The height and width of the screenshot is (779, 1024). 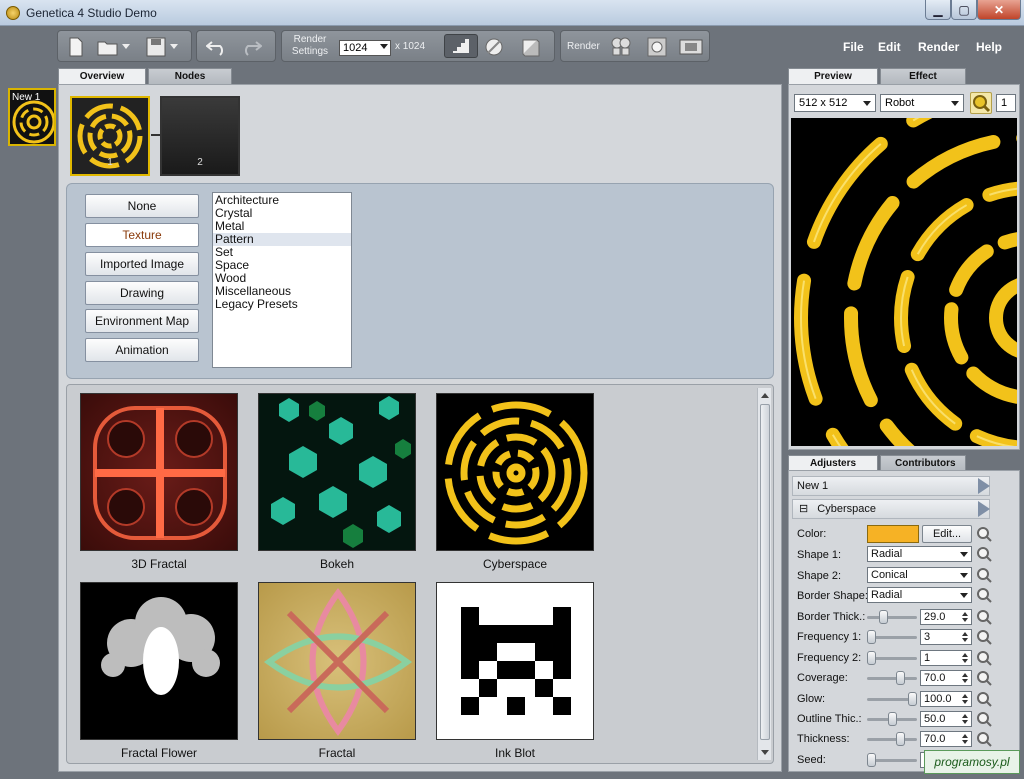 I want to click on sphere-mode-button, so click(x=494, y=47).